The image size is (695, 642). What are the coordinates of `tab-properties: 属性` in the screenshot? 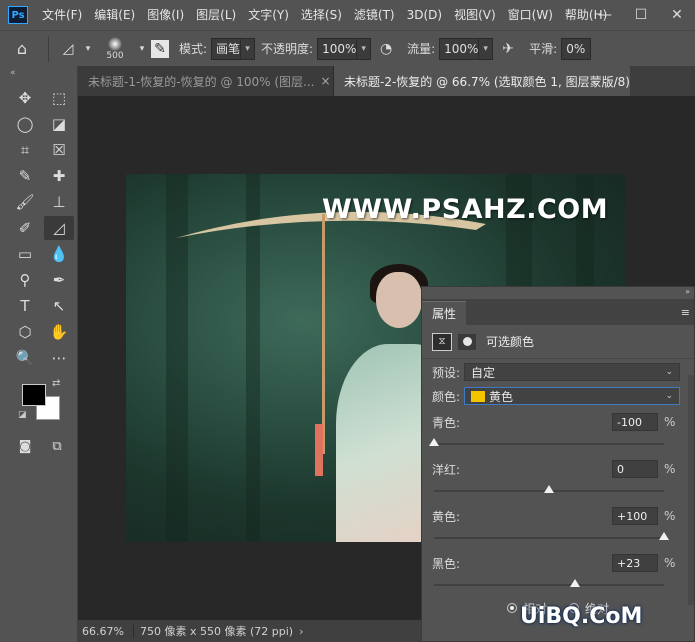 It's located at (444, 313).